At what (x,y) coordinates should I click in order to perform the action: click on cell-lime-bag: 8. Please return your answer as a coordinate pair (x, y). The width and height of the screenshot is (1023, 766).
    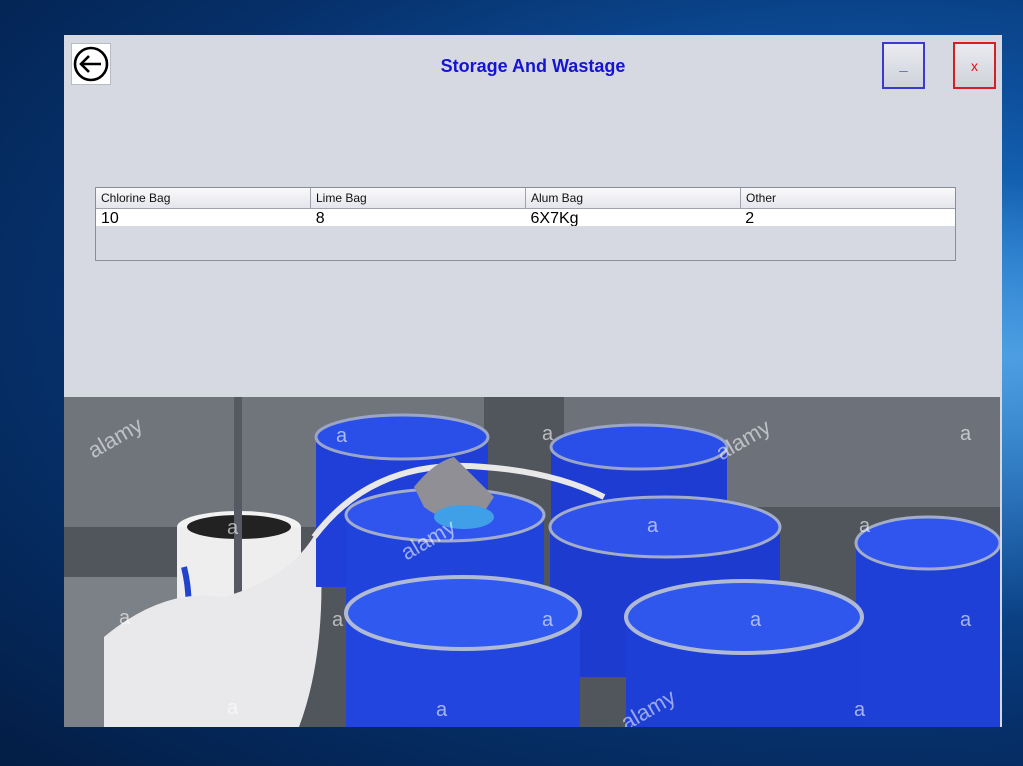
    Looking at the image, I should click on (418, 217).